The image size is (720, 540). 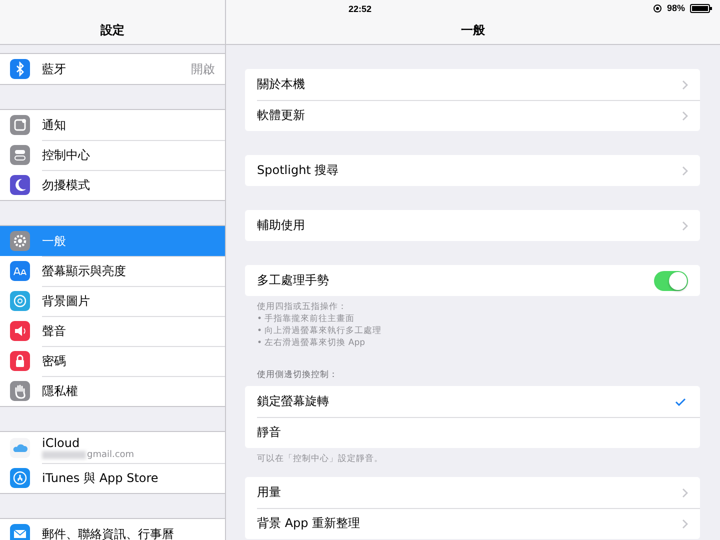 What do you see at coordinates (472, 170) in the screenshot?
I see `settings-row: Spotlight 搜尋` at bounding box center [472, 170].